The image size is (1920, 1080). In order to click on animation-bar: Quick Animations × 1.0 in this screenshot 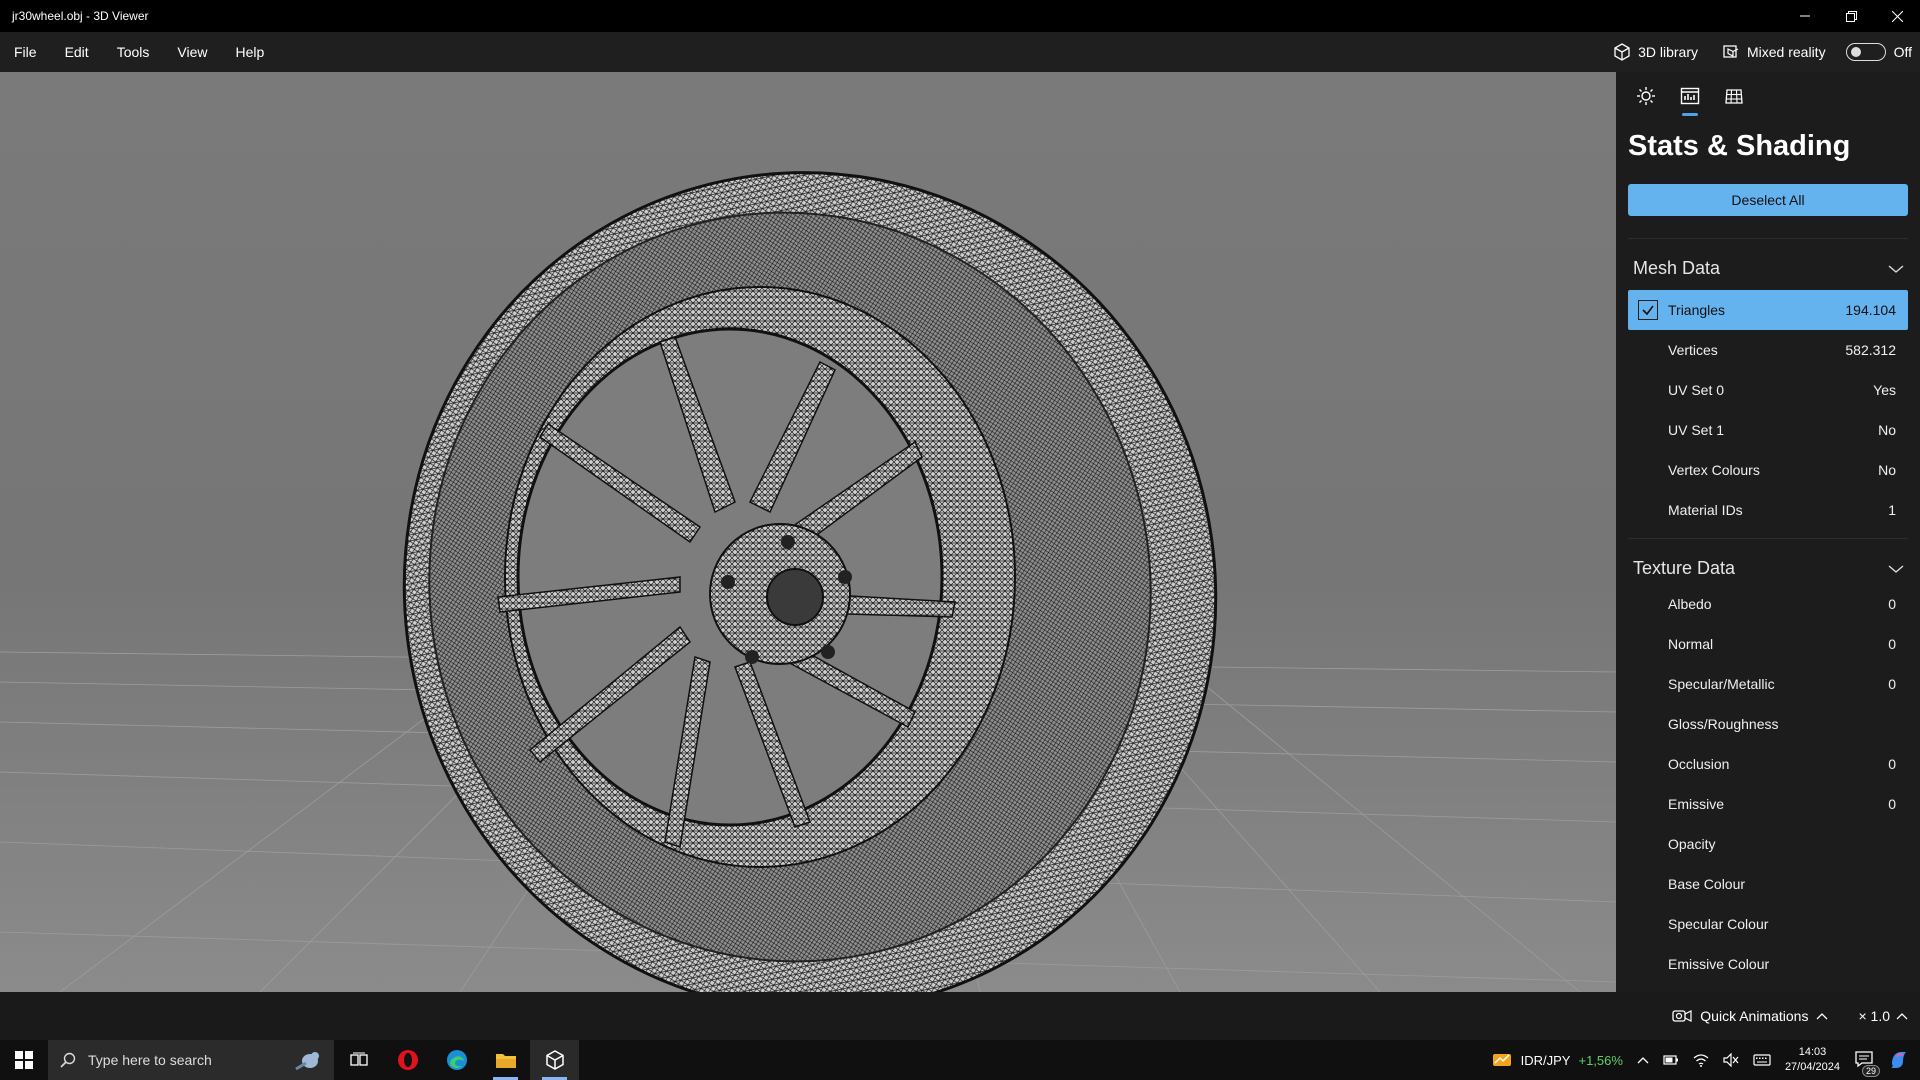, I will do `click(960, 1016)`.